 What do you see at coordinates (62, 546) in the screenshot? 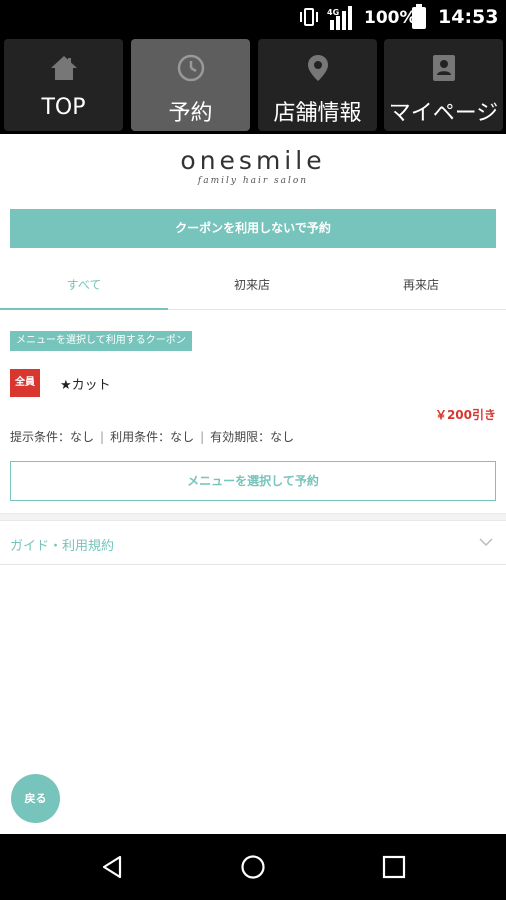
I see `guide-terms-label: ガイド・利用規約` at bounding box center [62, 546].